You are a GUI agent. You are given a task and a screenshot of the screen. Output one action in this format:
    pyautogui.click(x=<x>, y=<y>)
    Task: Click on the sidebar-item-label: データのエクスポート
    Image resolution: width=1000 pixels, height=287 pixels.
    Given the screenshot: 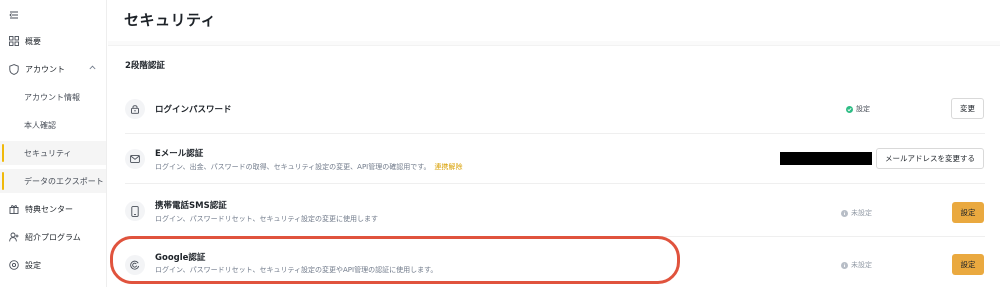 What is the action you would take?
    pyautogui.click(x=64, y=181)
    